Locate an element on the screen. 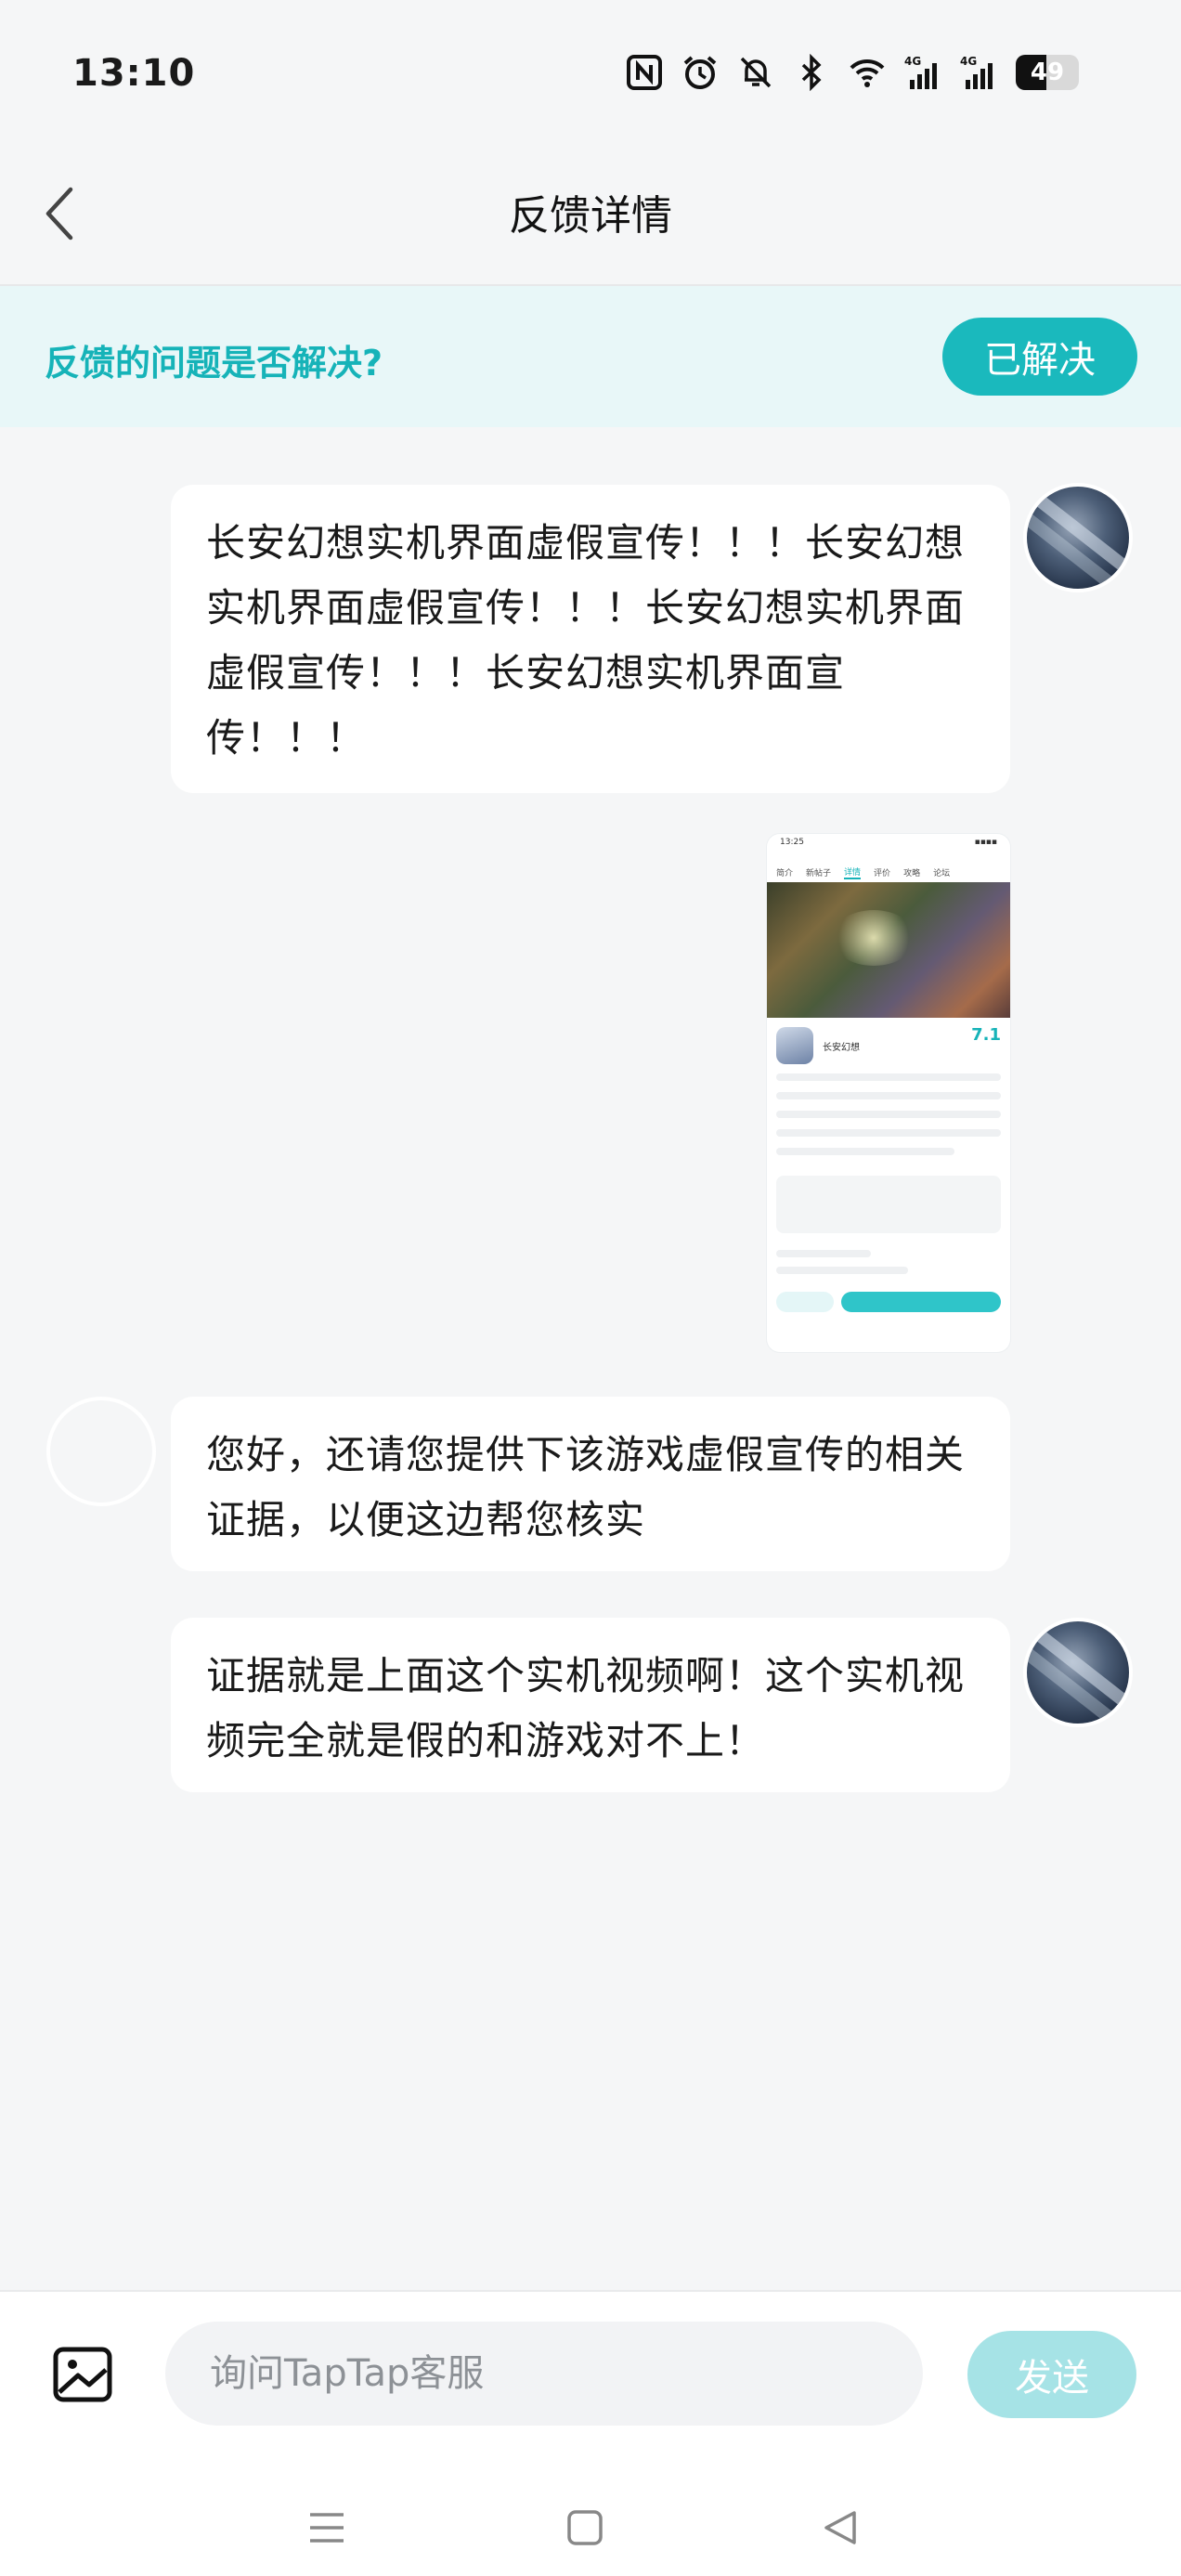 This screenshot has height=2576, width=1181. home-square-icon is located at coordinates (585, 2528).